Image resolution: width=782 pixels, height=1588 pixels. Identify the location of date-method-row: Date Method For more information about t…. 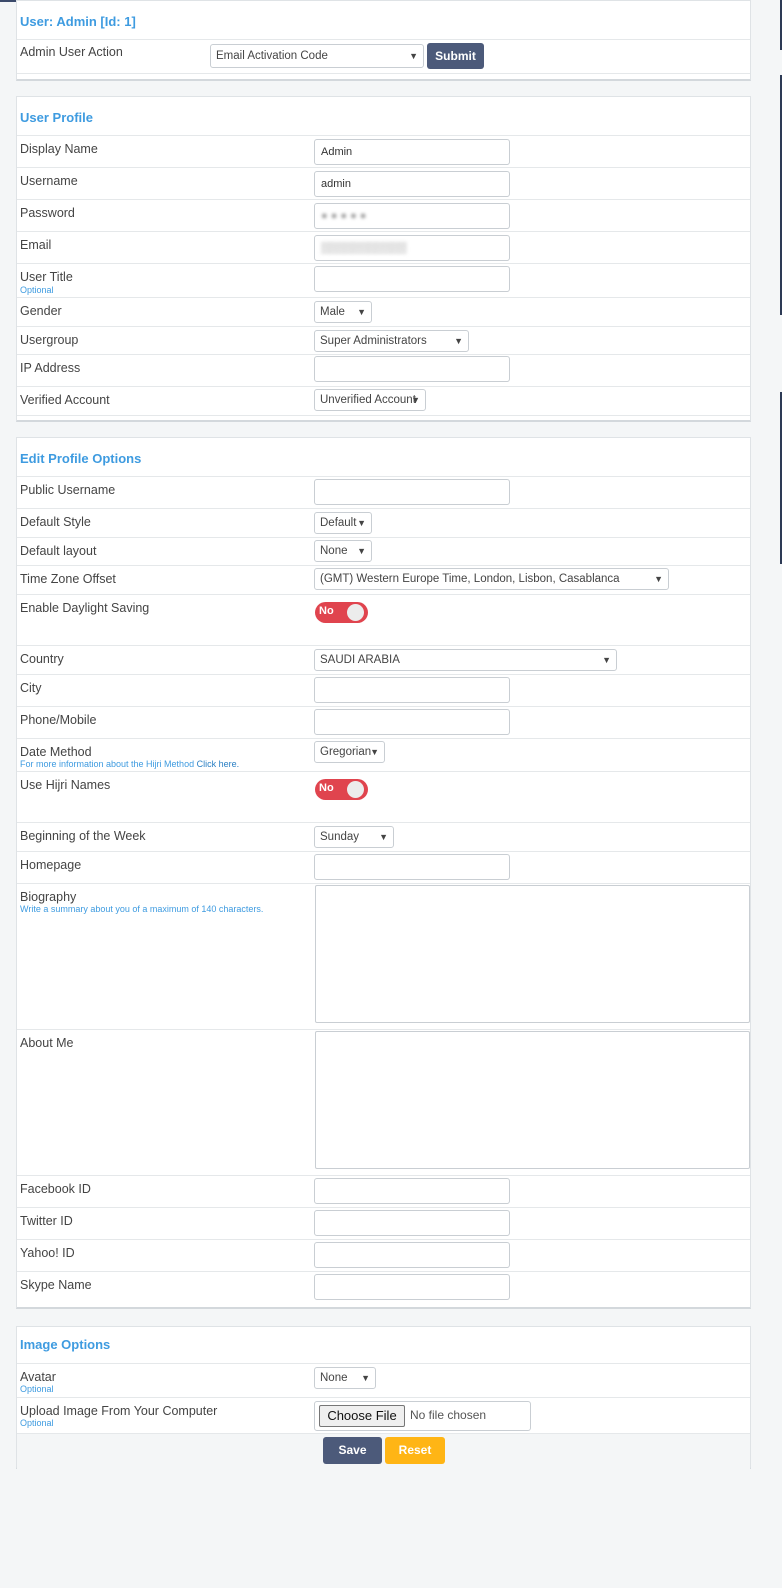
(383, 755).